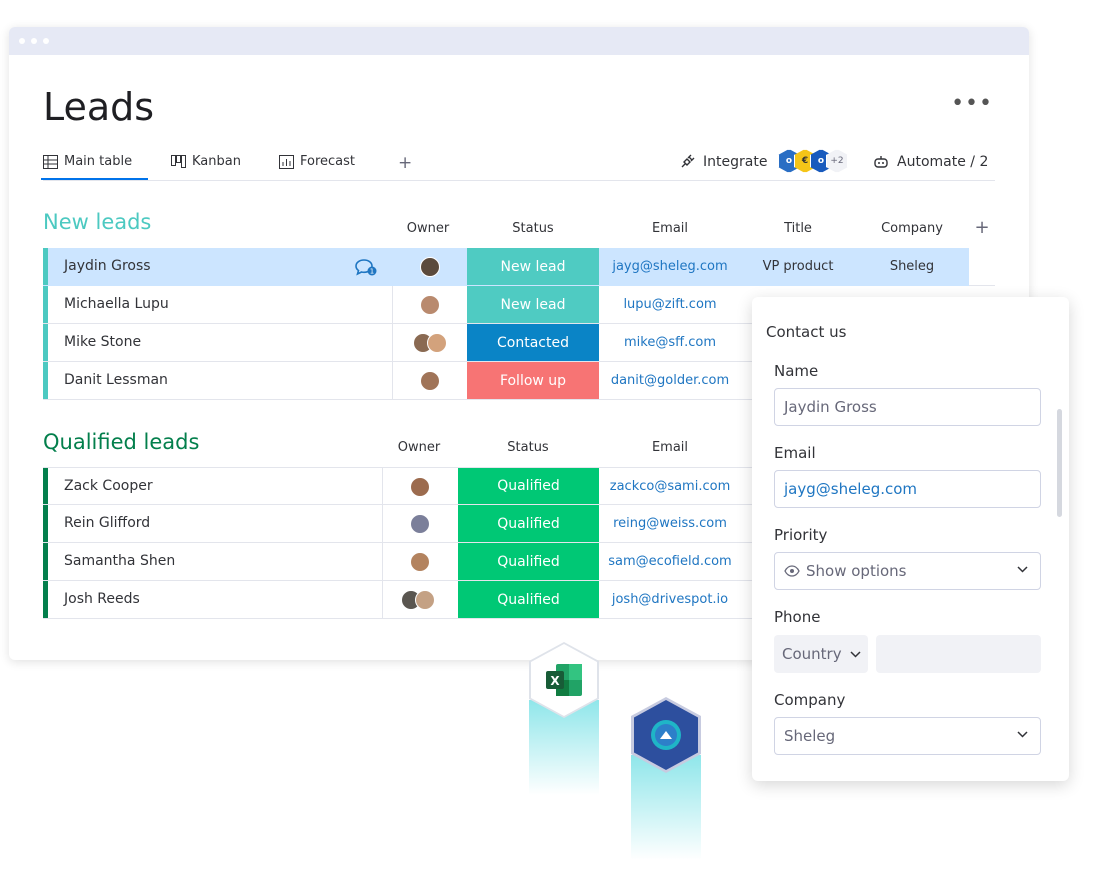 Image resolution: width=1110 pixels, height=883 pixels. I want to click on phone-number-input, so click(958, 654).